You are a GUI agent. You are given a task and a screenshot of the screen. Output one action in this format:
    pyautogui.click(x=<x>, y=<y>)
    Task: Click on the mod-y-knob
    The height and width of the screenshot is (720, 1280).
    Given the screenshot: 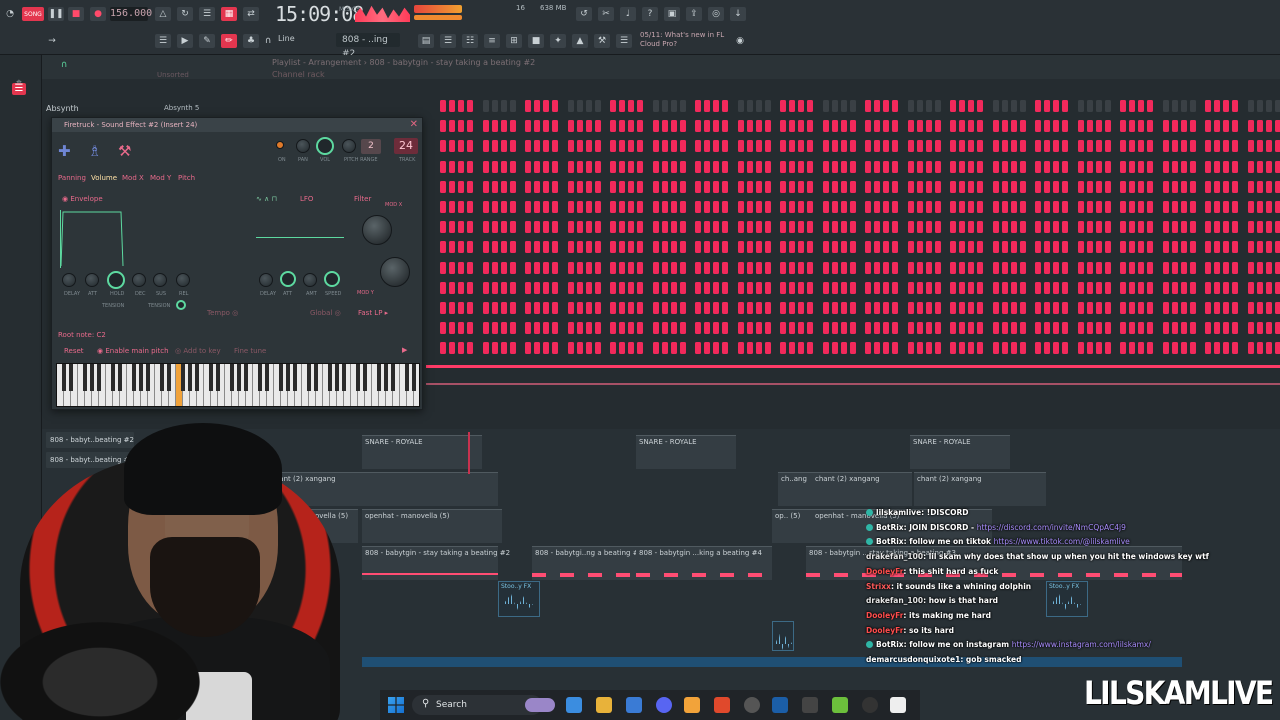 What is the action you would take?
    pyautogui.click(x=395, y=272)
    